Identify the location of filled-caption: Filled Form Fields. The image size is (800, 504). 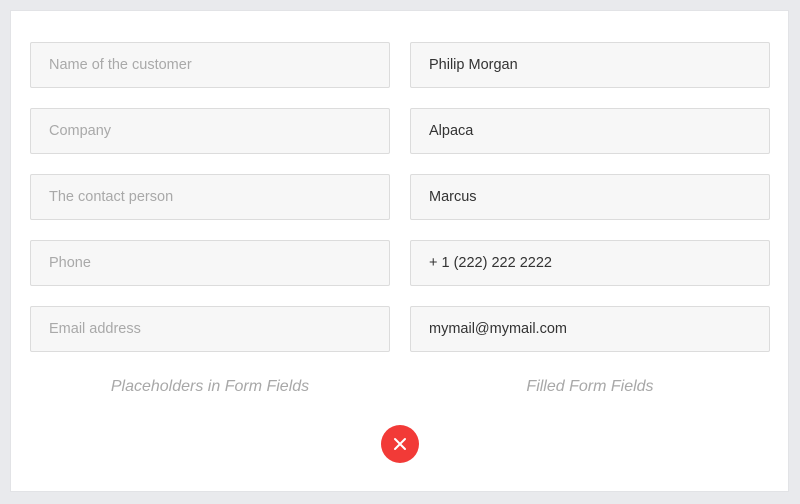
(590, 386).